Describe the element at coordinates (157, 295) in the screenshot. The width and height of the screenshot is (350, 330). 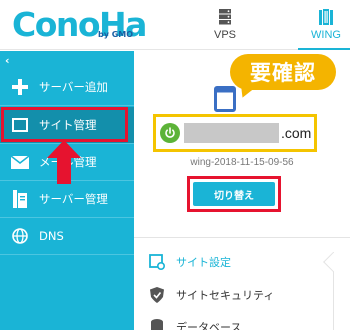
I see `shield-icon` at that location.